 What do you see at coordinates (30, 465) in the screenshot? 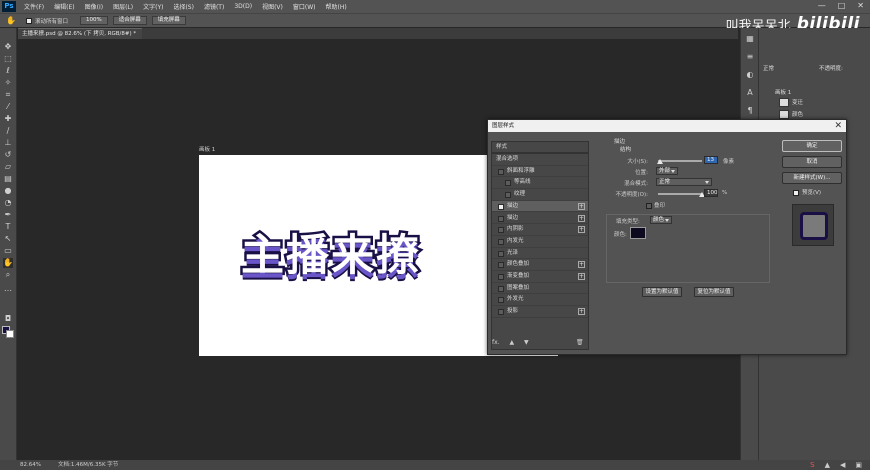
I see `zoom-level: 82.64%` at bounding box center [30, 465].